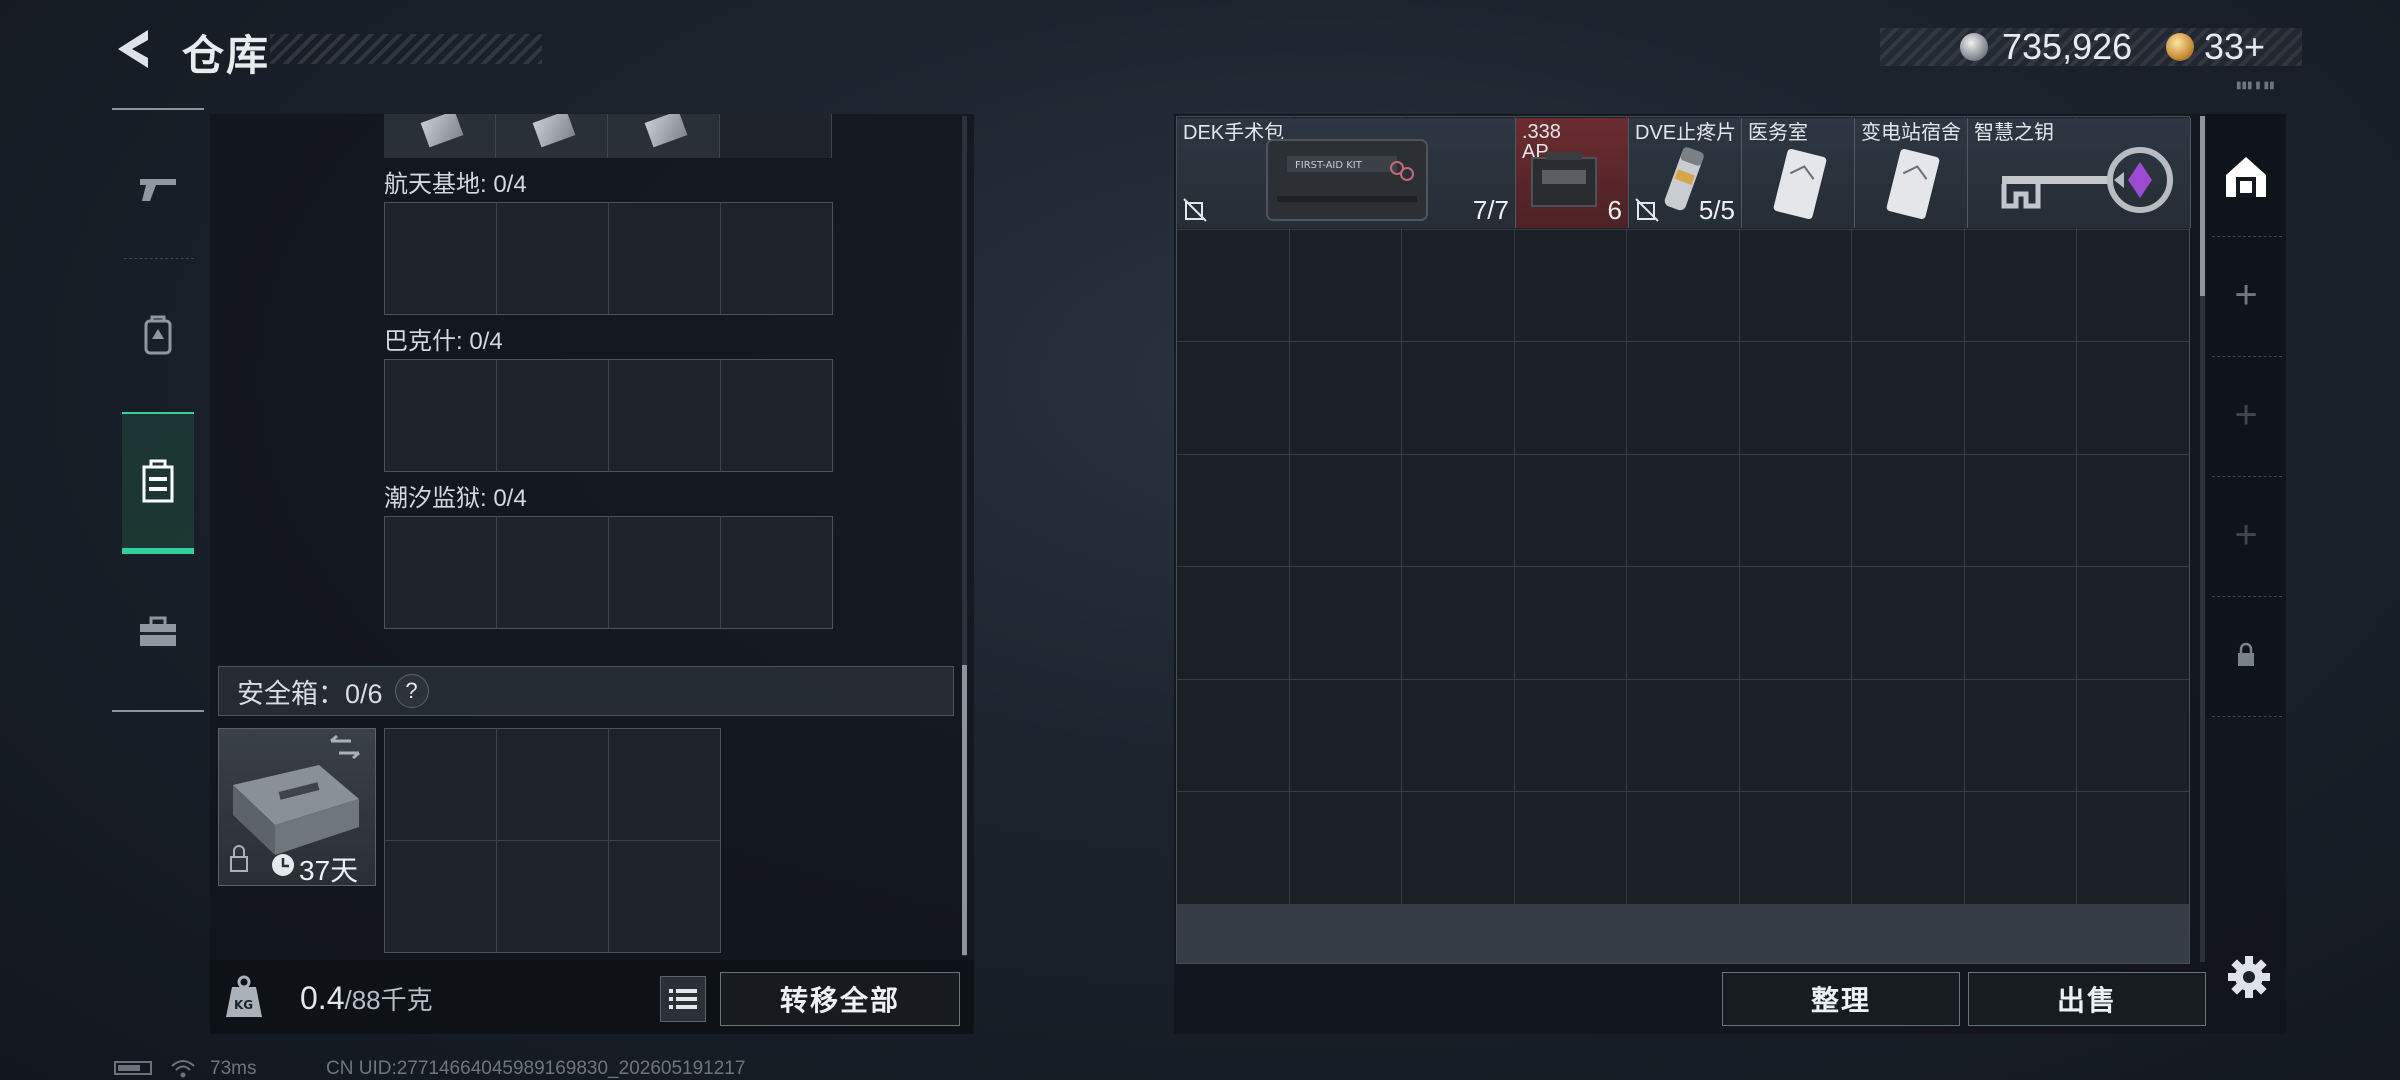  I want to click on safe-case-item: 37天, so click(297, 807).